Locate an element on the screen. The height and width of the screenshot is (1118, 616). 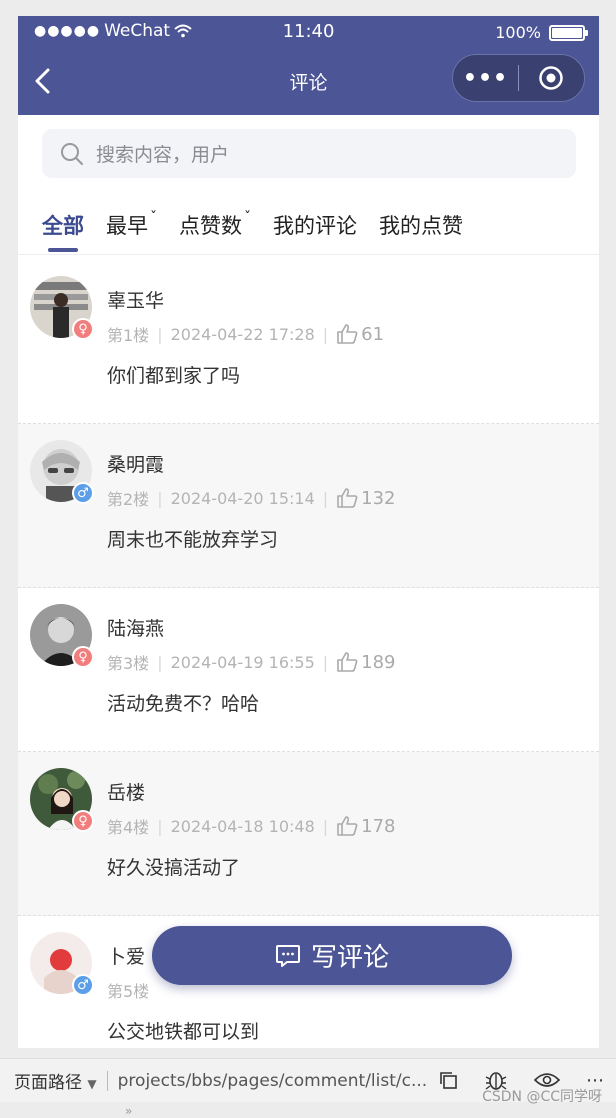
floor-number: 第5楼 is located at coordinates (128, 991).